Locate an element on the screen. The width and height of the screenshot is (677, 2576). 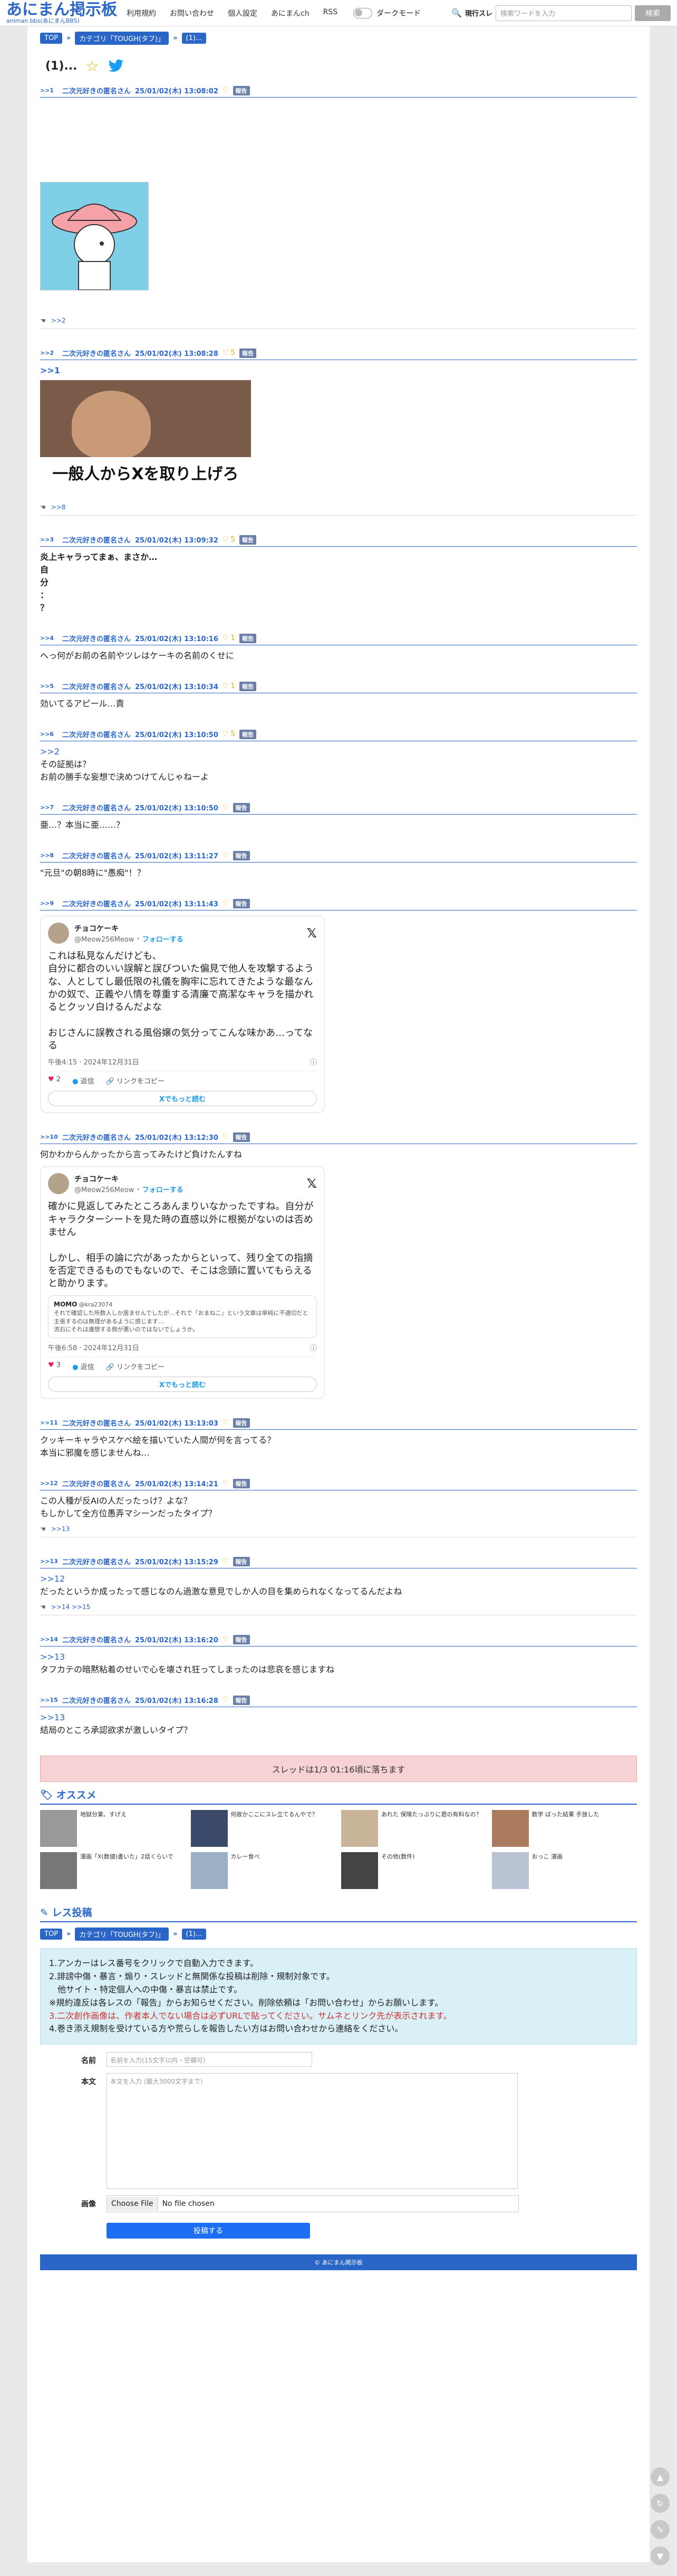
nav-settings: 個人設定 is located at coordinates (243, 13).